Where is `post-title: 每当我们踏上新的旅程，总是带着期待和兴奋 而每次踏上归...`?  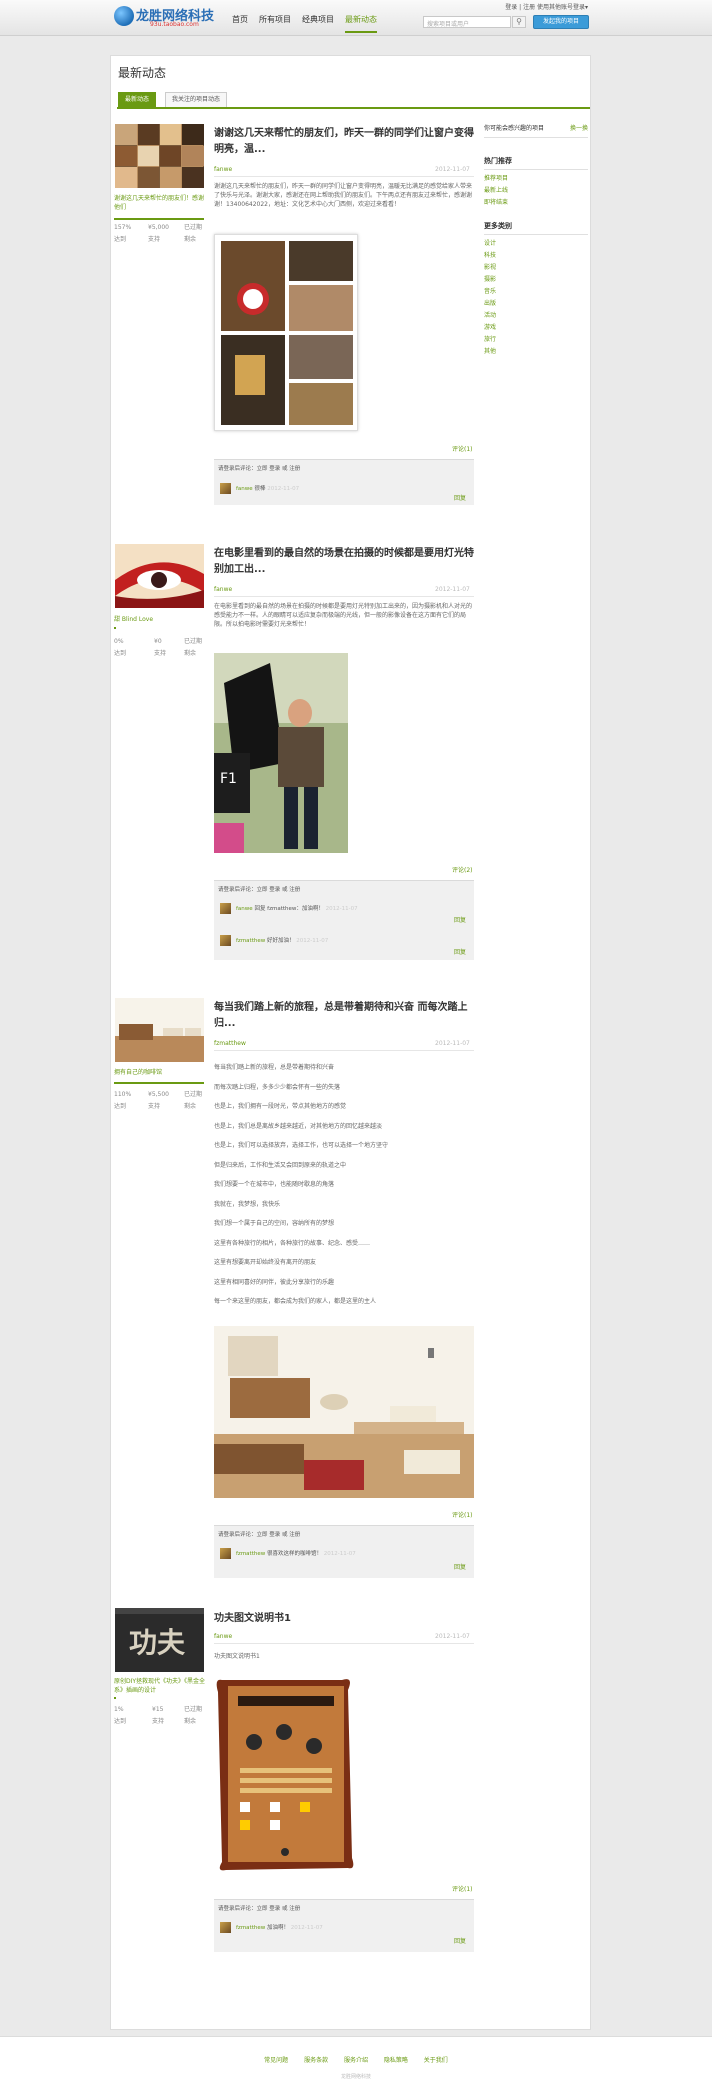 post-title: 每当我们踏上新的旅程，总是带着期待和兴奋 而每次踏上归... is located at coordinates (345, 1016).